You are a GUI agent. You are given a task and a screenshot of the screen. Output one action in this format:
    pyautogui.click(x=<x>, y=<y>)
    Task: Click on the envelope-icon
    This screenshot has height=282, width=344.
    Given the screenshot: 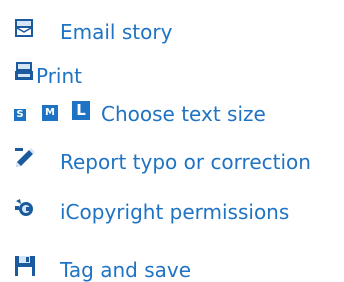 What is the action you would take?
    pyautogui.click(x=24, y=28)
    